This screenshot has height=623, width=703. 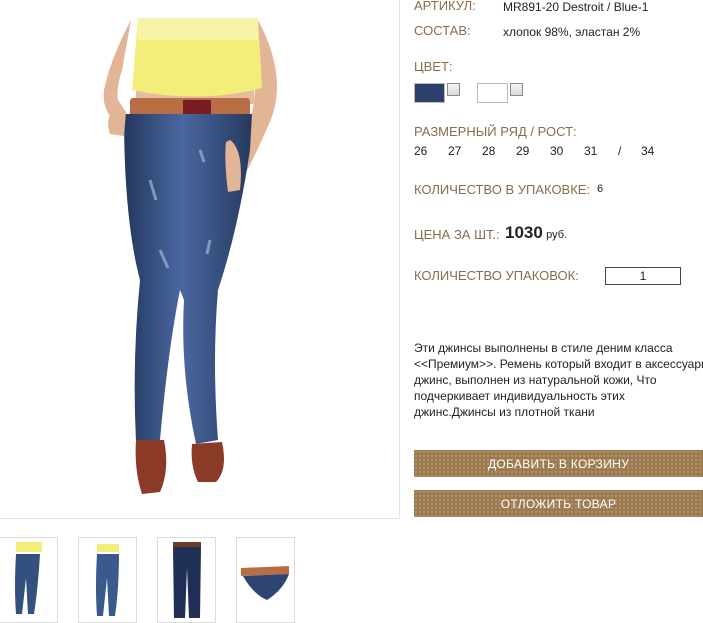 I want to click on price-label: ЦЕНА ЗА ШТ.:, so click(x=457, y=234).